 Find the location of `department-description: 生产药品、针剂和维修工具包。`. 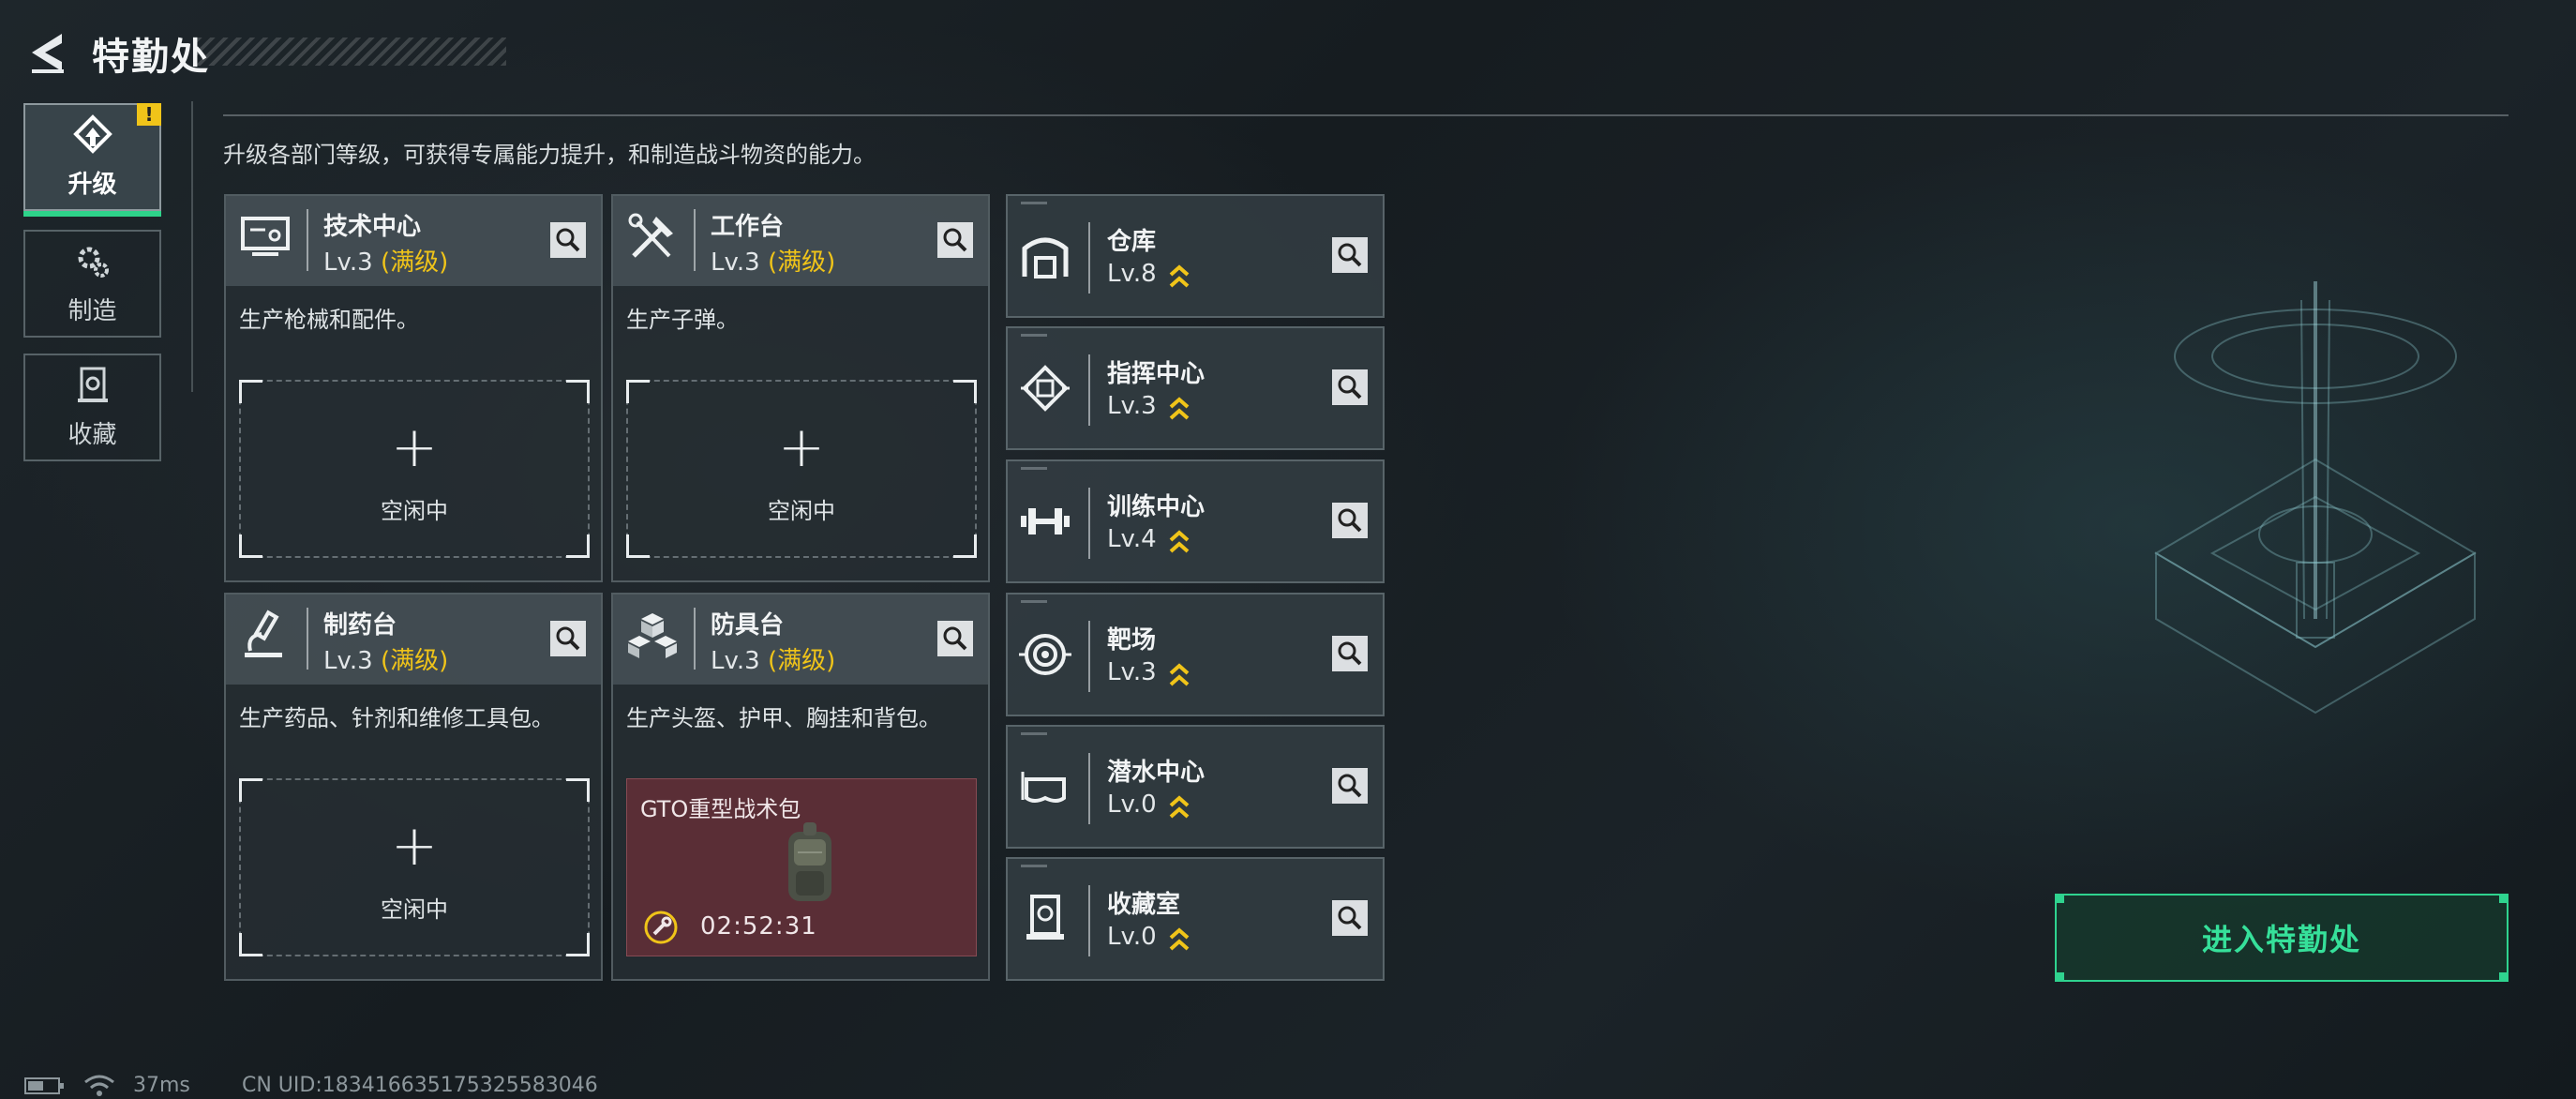

department-description: 生产药品、针剂和维修工具包。 is located at coordinates (397, 718).